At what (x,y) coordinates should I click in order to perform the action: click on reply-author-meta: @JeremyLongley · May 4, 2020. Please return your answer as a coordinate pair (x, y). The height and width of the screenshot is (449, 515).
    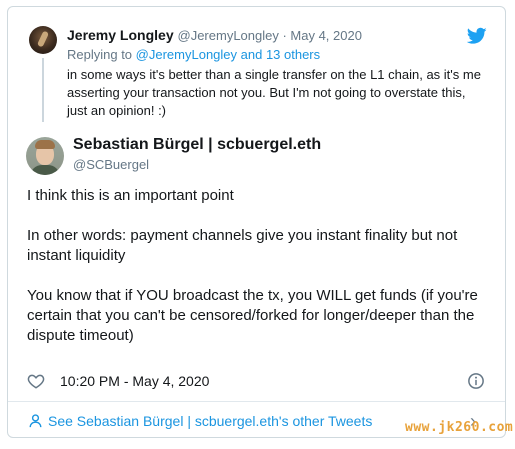
    Looking at the image, I should click on (270, 35).